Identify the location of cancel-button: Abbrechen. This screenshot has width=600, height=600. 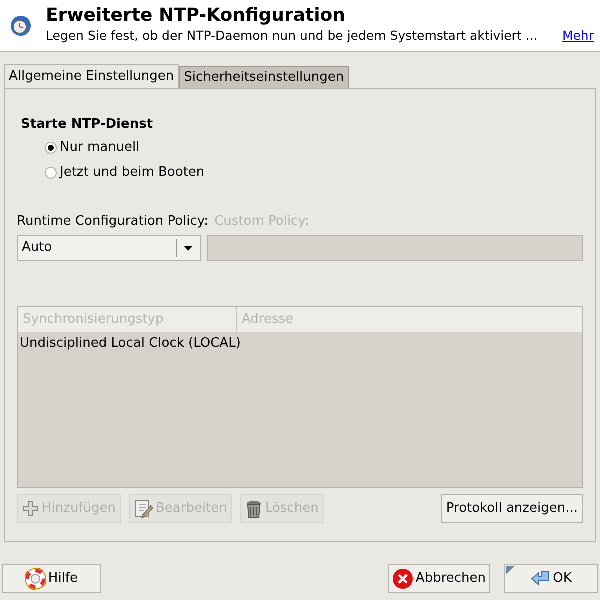
(439, 578).